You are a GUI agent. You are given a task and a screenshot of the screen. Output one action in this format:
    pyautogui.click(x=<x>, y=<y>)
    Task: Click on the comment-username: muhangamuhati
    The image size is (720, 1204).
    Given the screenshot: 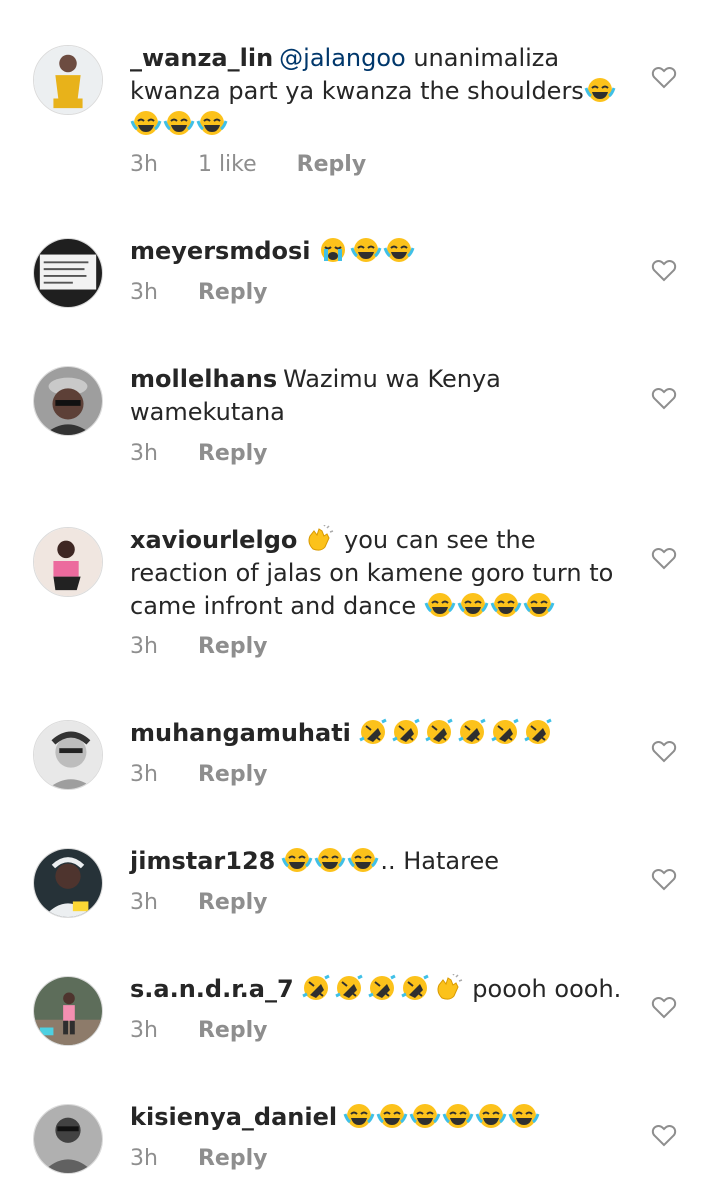 What is the action you would take?
    pyautogui.click(x=240, y=733)
    